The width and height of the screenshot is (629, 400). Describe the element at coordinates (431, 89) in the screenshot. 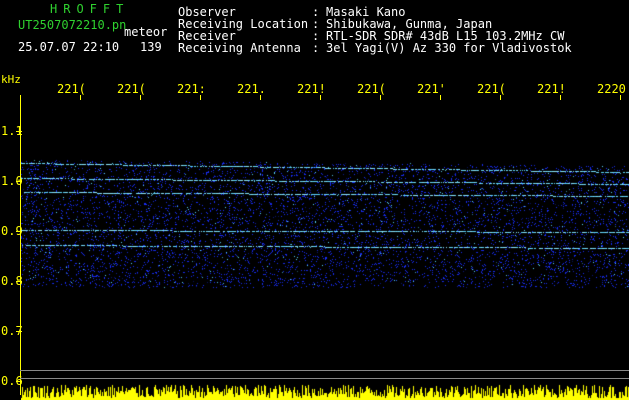

I see `x-tick-label: 221'` at that location.